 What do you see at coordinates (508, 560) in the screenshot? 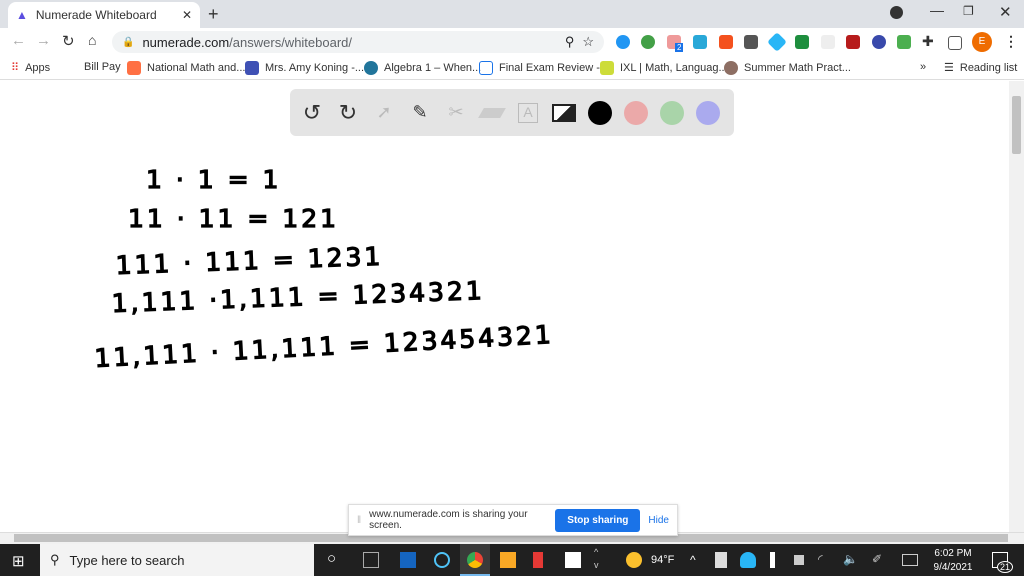
I see `file-explorer-icon` at bounding box center [508, 560].